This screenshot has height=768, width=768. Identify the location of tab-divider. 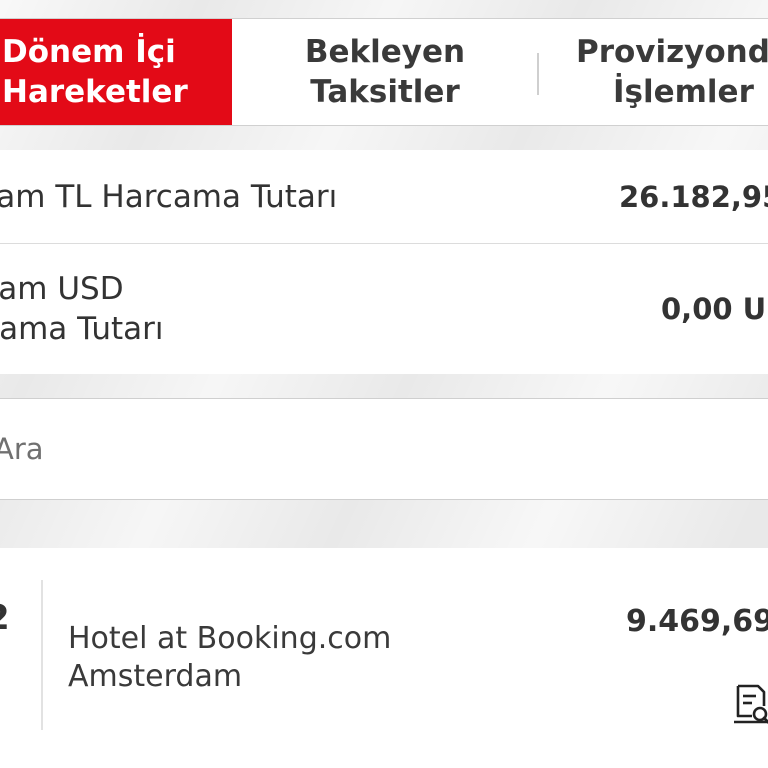
(538, 74).